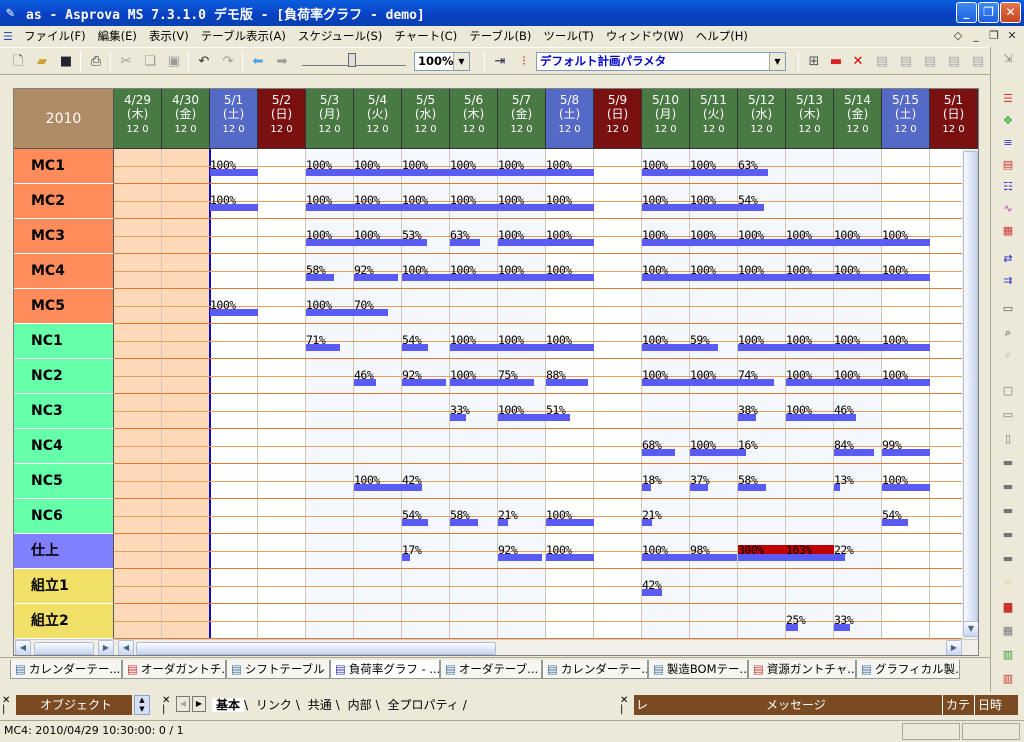  What do you see at coordinates (1008, 511) in the screenshot?
I see `layout-icon-6: ▬` at bounding box center [1008, 511].